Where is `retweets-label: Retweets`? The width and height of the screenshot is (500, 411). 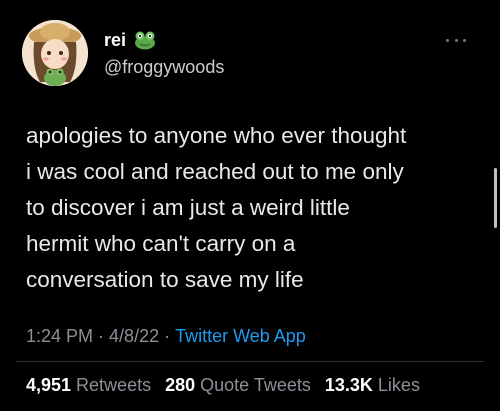
retweets-label: Retweets is located at coordinates (114, 385).